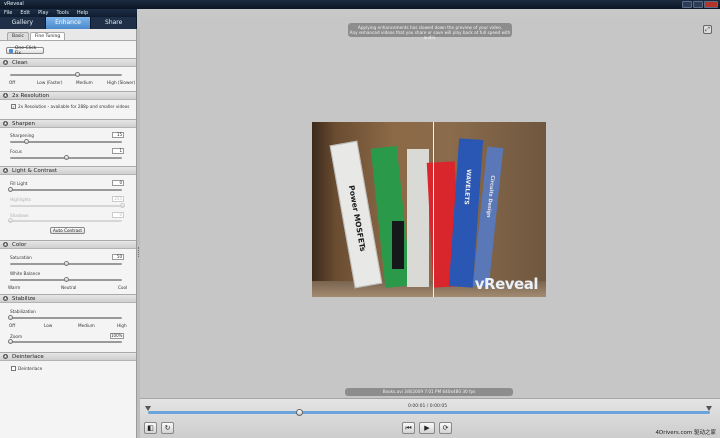 Image resolution: width=720 pixels, height=438 pixels. I want to click on title-bar: vReveal, so click(360, 4).